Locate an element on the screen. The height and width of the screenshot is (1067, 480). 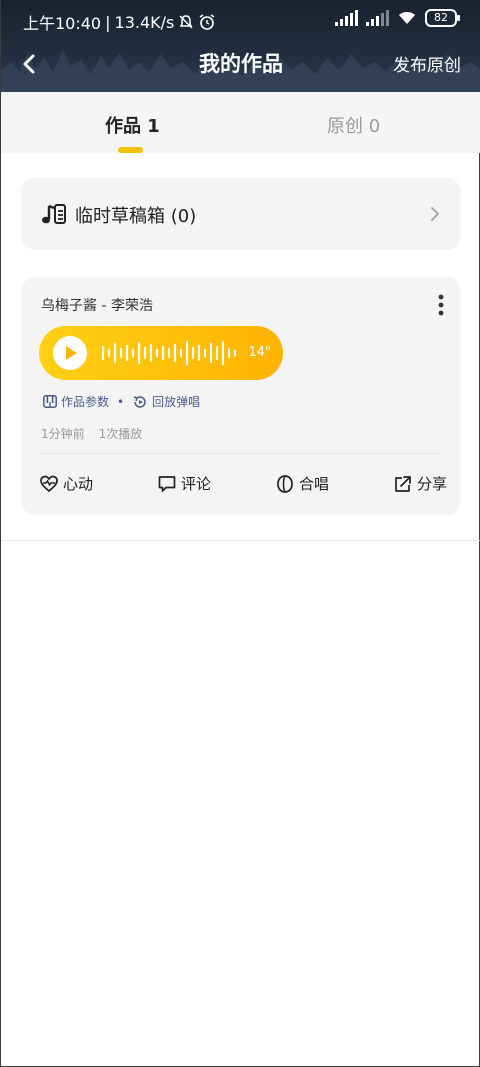
work-meta-links: 作品参数 • 回放弹唱 is located at coordinates (121, 401).